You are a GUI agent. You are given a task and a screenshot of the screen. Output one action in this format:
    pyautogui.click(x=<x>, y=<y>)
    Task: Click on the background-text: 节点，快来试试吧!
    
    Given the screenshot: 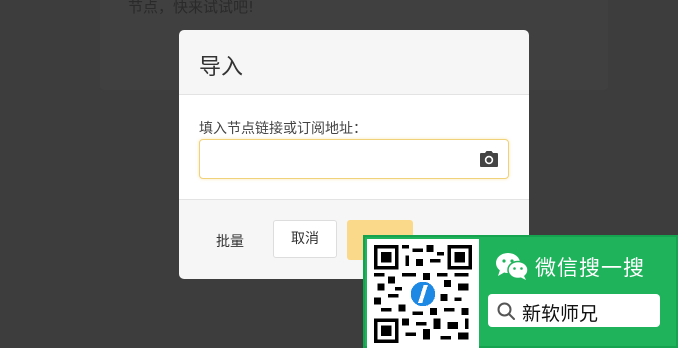 What is the action you would take?
    pyautogui.click(x=191, y=8)
    